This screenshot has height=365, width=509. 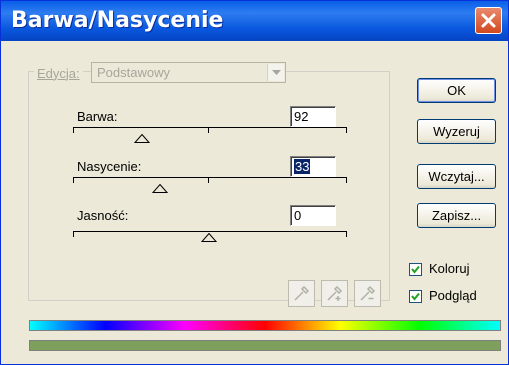 I want to click on hue-spectrum-bar, so click(x=265, y=325).